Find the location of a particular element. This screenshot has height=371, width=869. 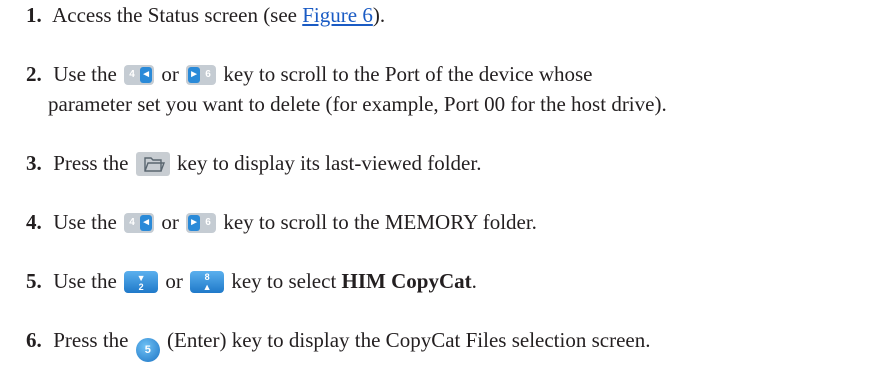

folder-key-icon is located at coordinates (152, 164).